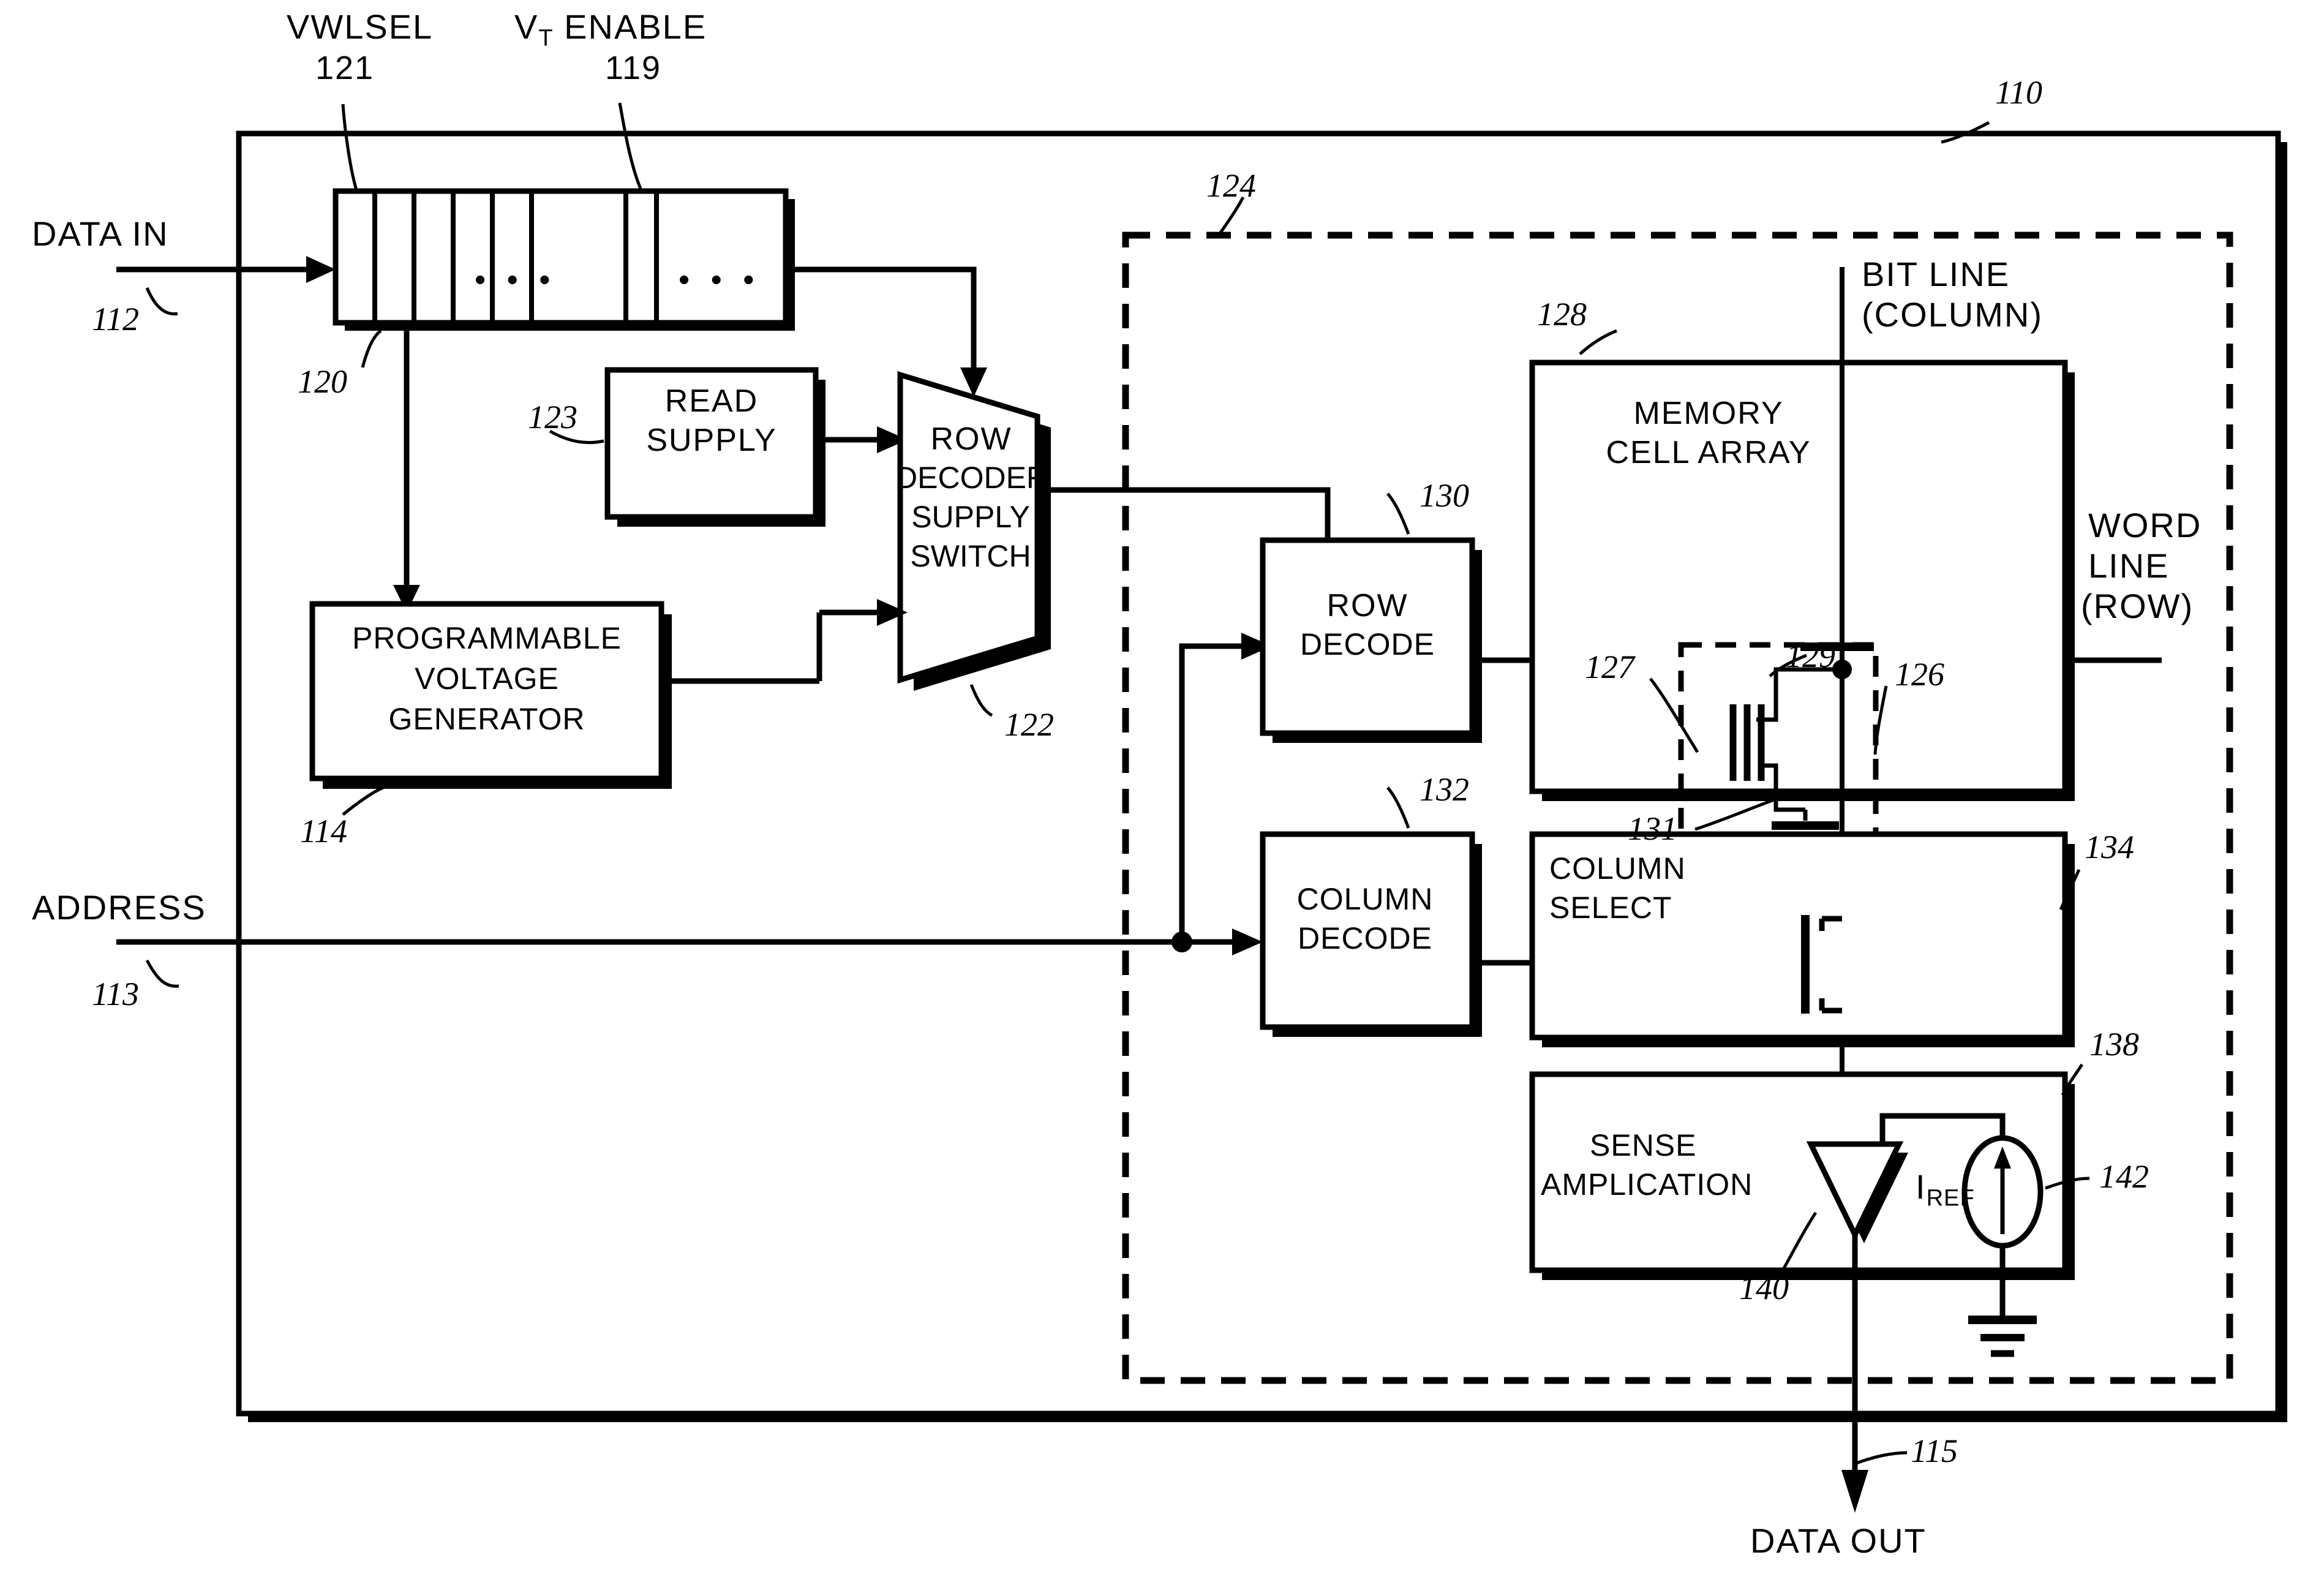  Describe the element at coordinates (1950, 1198) in the screenshot. I see `iref-sub: REF` at that location.